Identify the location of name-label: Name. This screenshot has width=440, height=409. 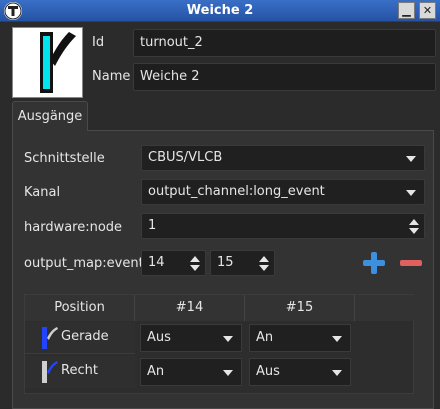
(111, 76).